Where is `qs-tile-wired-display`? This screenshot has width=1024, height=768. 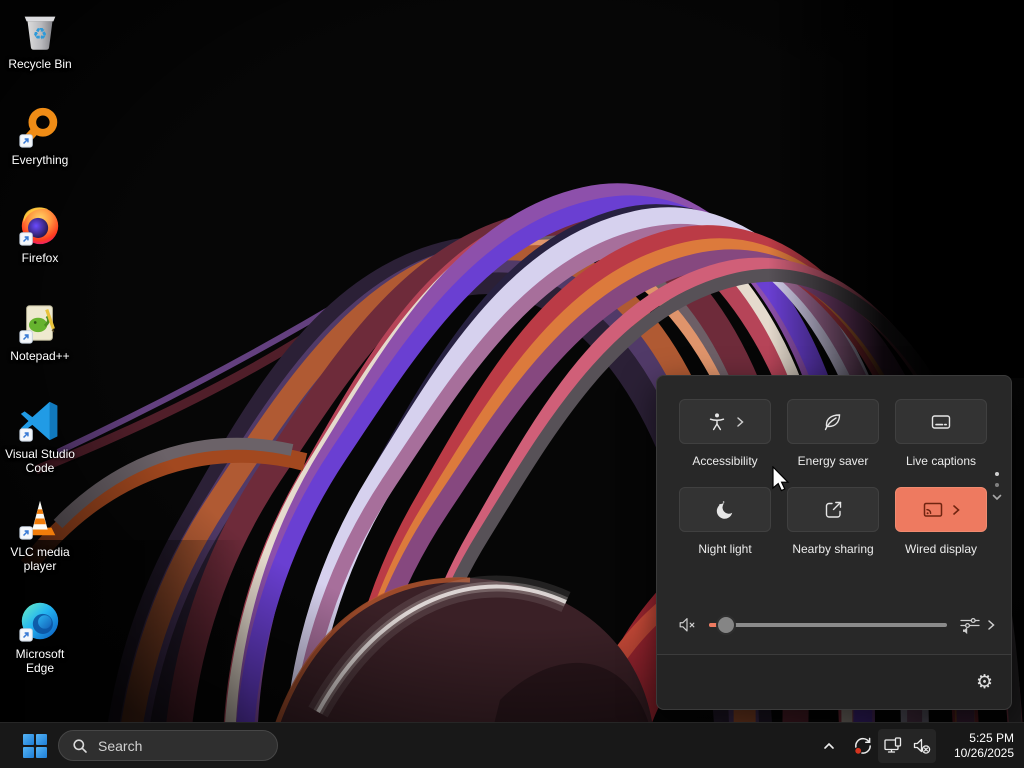
qs-tile-wired-display is located at coordinates (941, 509).